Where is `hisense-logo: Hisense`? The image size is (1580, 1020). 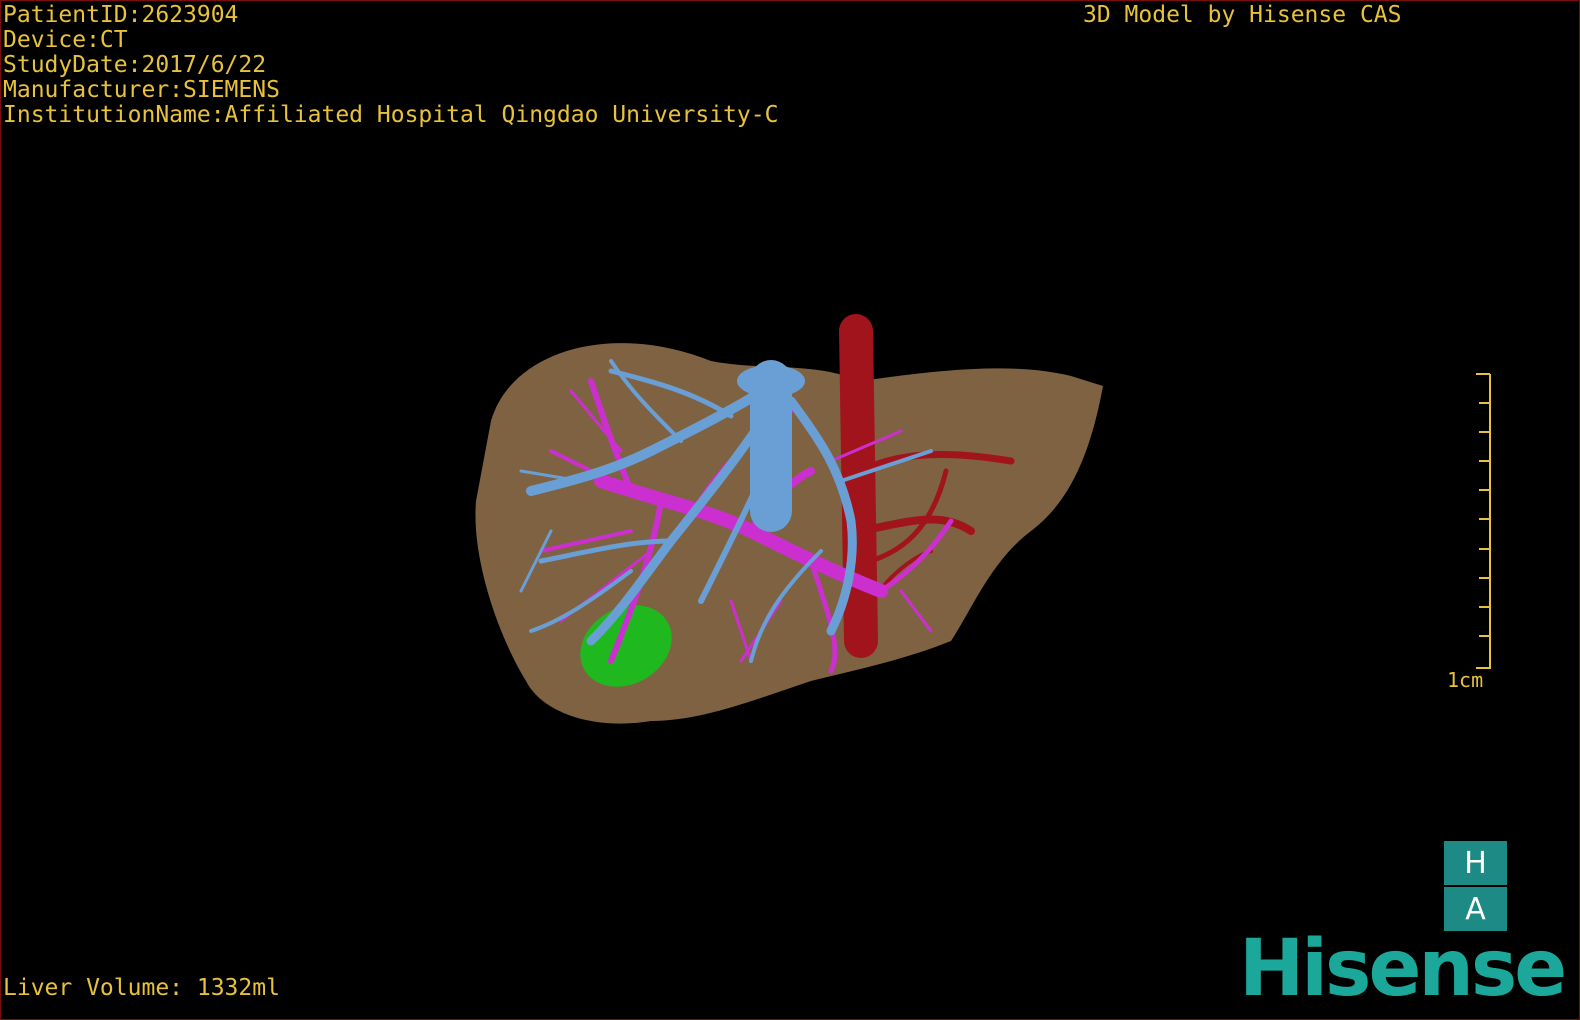
hisense-logo: Hisense is located at coordinates (1403, 969).